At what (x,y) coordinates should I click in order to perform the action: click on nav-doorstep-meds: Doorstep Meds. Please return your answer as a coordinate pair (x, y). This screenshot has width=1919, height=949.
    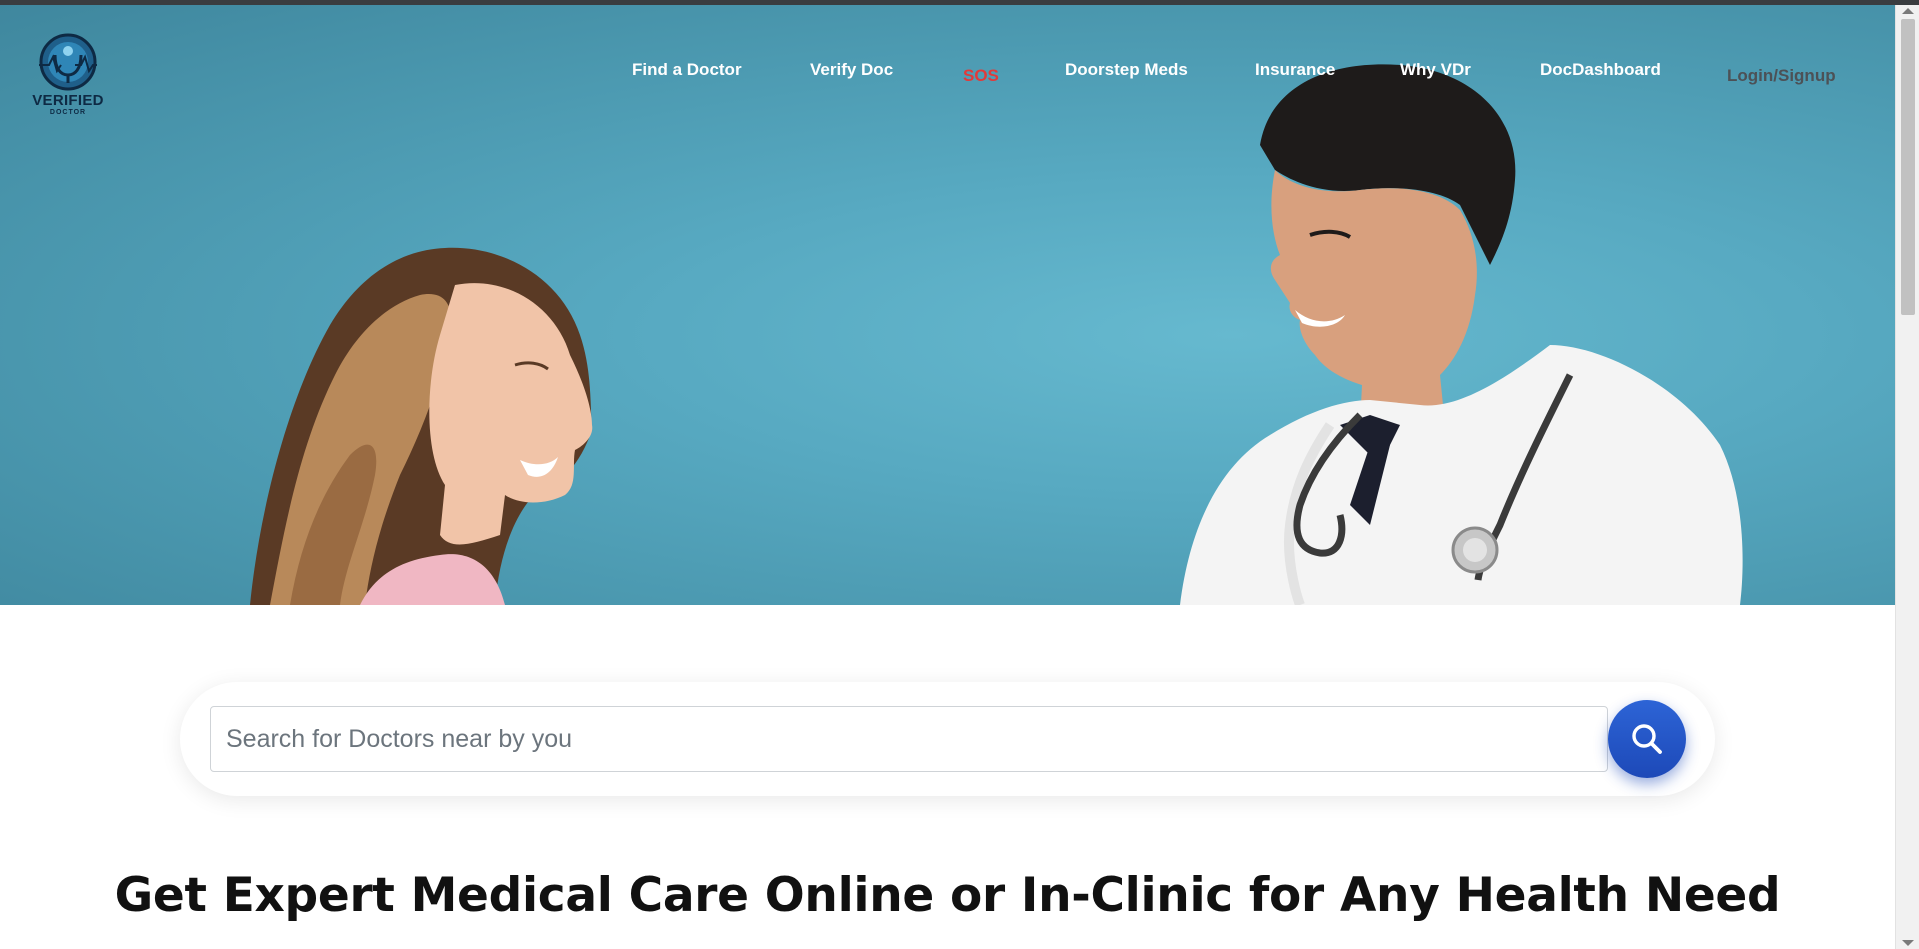
    Looking at the image, I should click on (1126, 70).